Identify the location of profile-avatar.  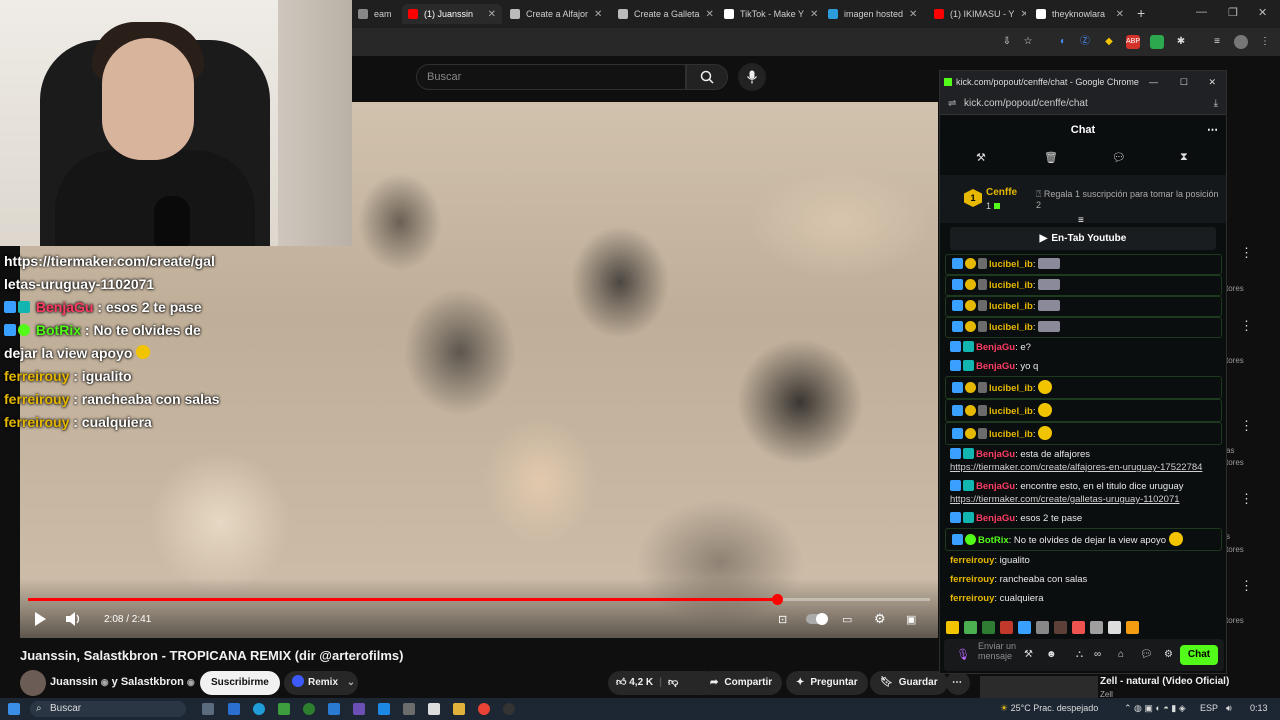
(1241, 42).